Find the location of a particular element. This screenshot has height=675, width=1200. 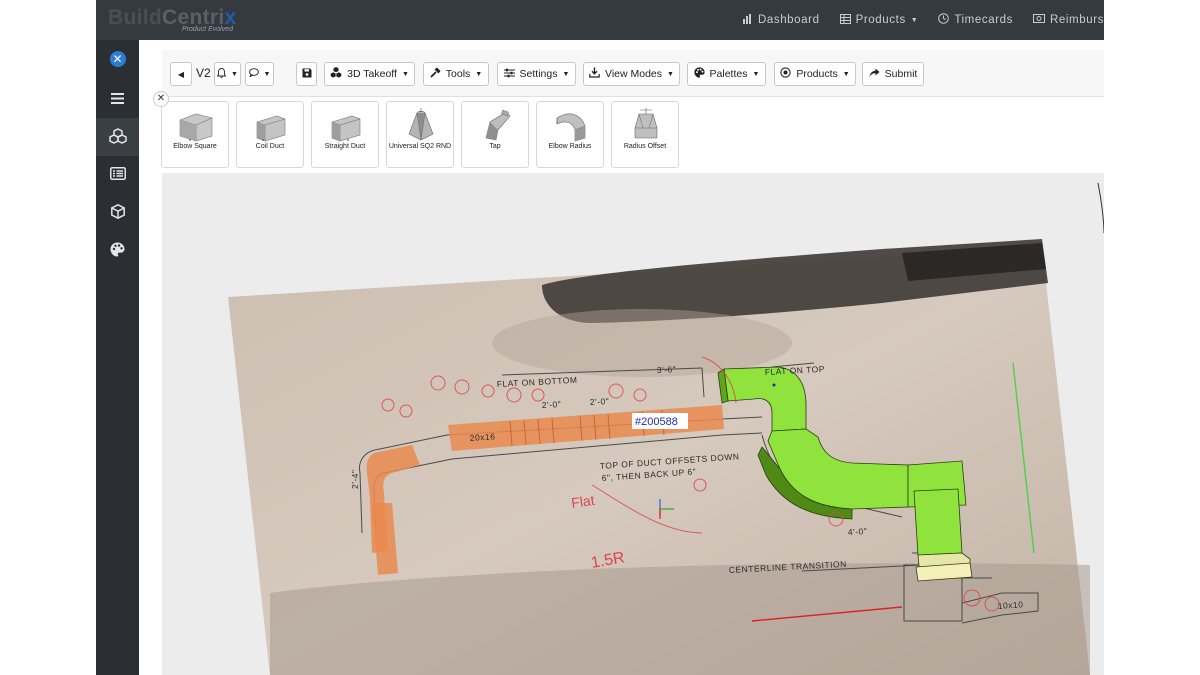

sidebar-item-cube is located at coordinates (117, 213).